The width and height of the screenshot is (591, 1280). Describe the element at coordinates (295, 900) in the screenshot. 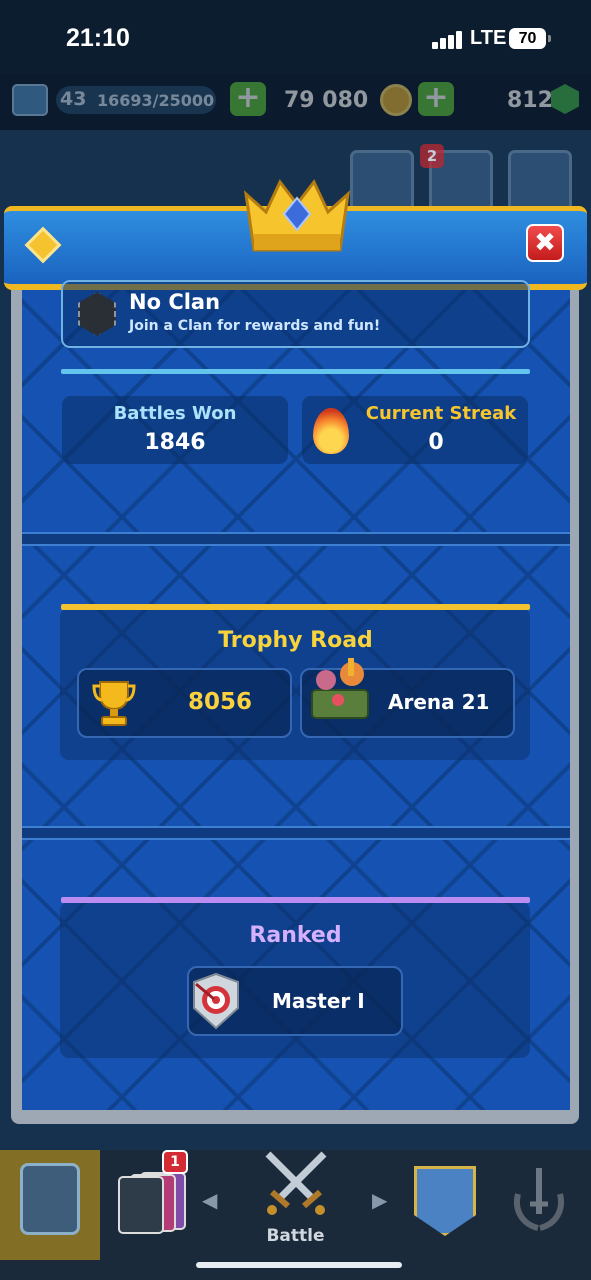

I see `ranked-divider` at that location.